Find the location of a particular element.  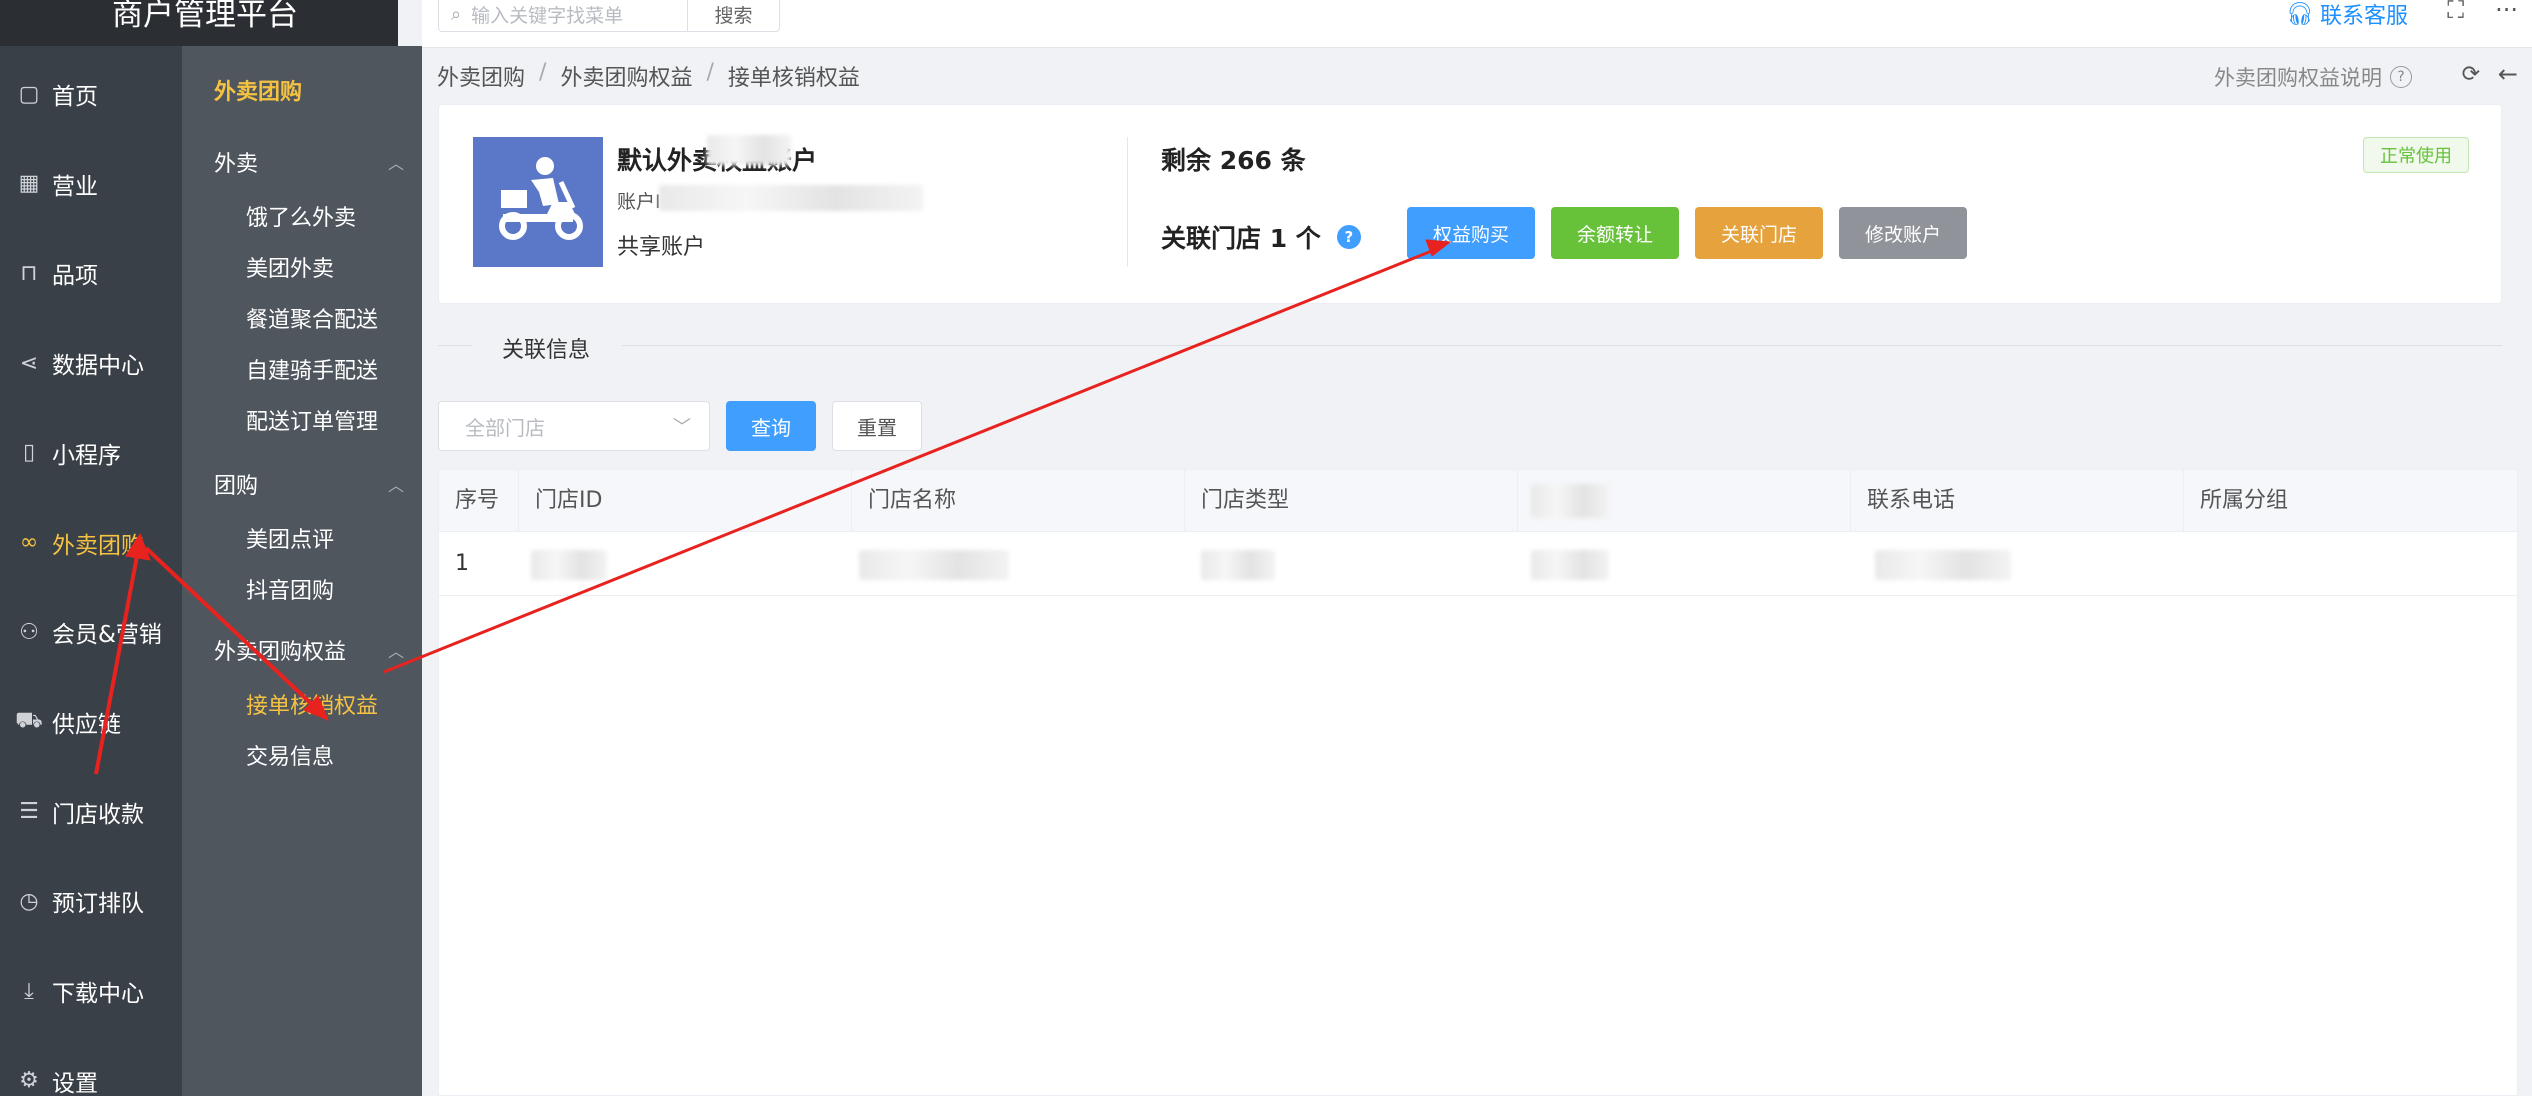

sidebar-item-label: 门店收款 is located at coordinates (98, 814).